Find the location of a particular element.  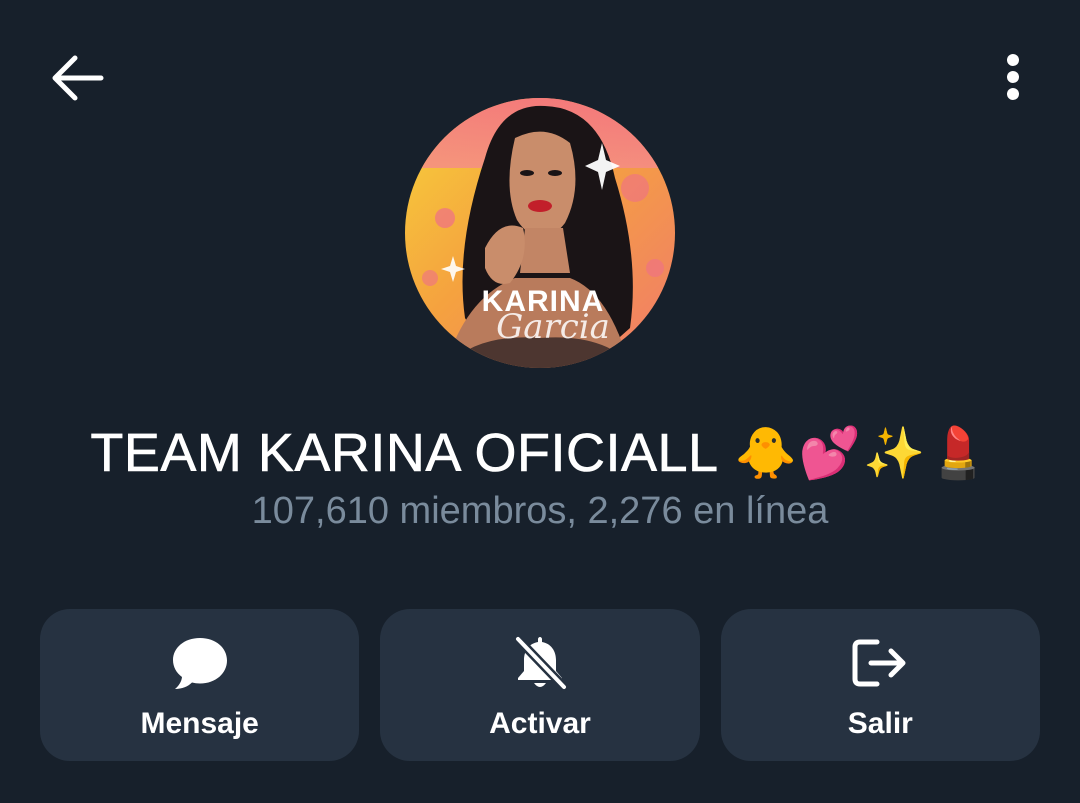

channel-member-count: 107,610 miembros, 2,276 en línea is located at coordinates (540, 511).